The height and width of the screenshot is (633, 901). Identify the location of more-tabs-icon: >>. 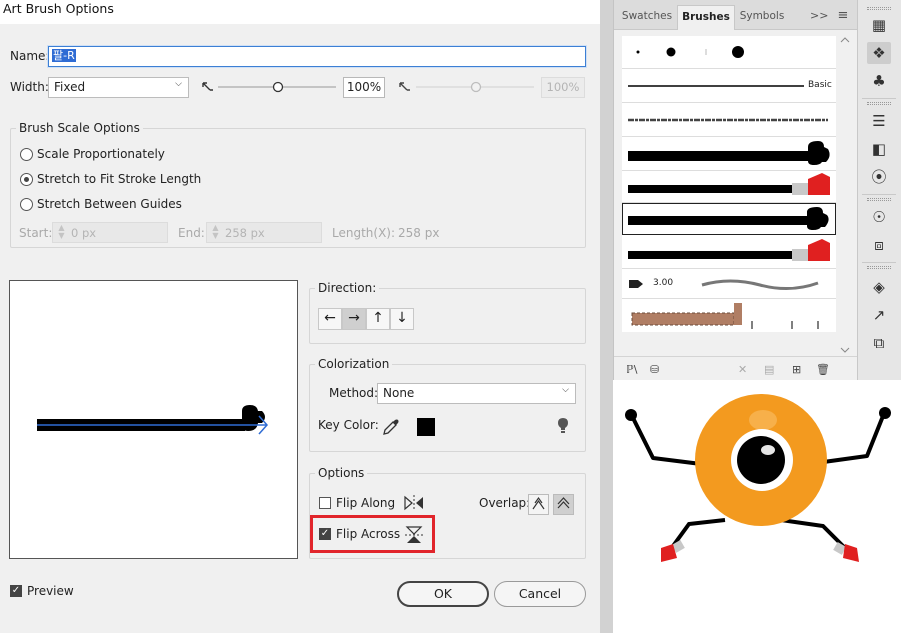
(819, 17).